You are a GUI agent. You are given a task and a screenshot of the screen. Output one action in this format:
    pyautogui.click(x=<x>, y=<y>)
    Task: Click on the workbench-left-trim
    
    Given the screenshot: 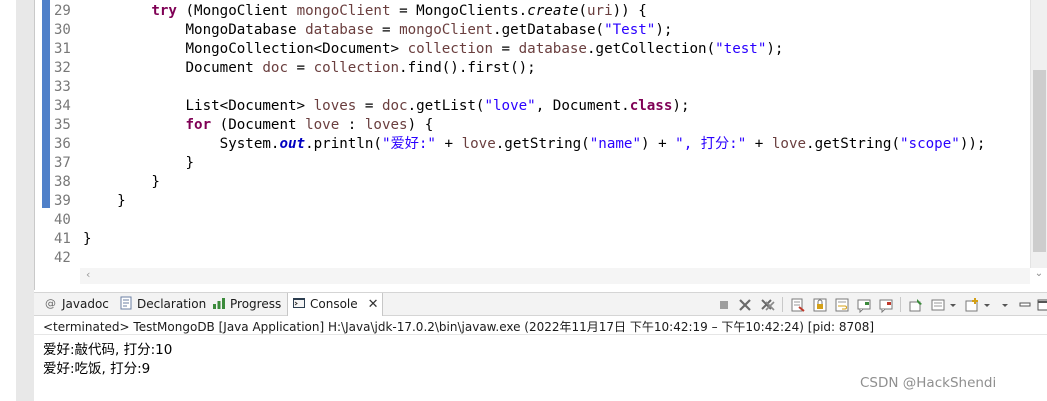 What is the action you would take?
    pyautogui.click(x=25, y=200)
    